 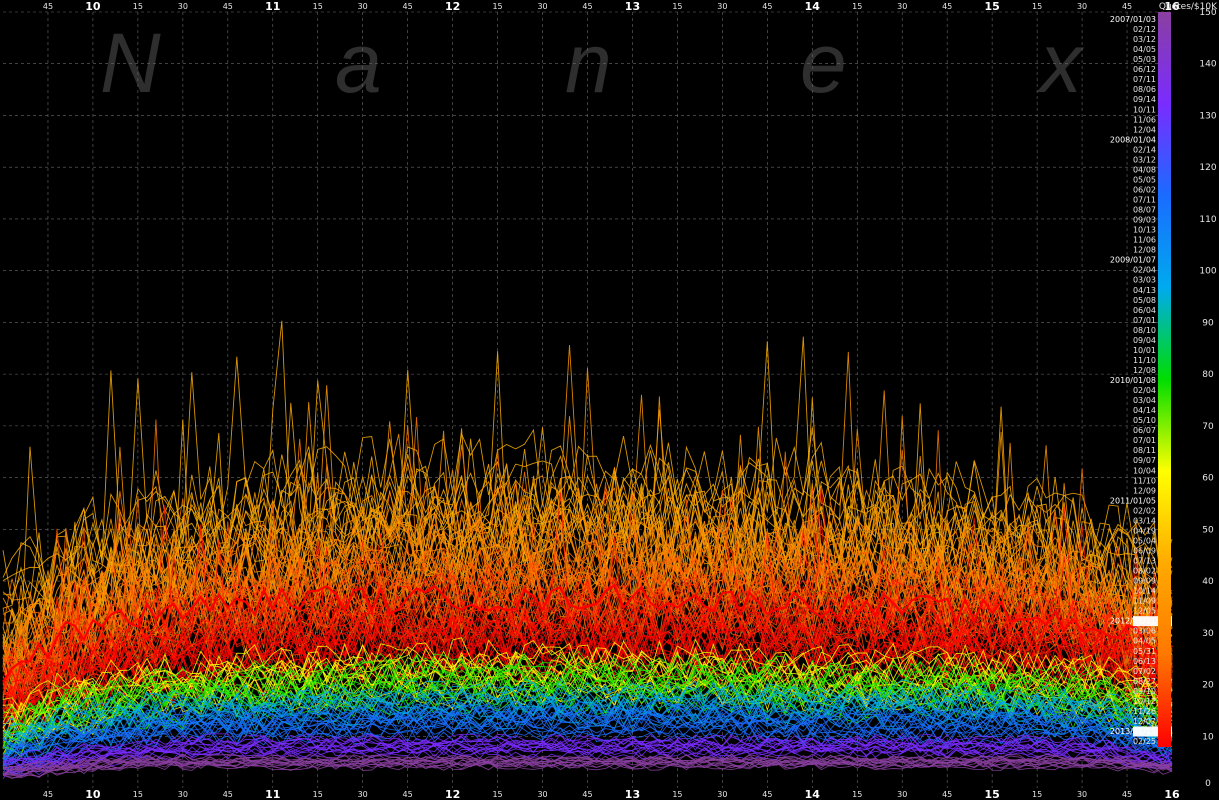 What do you see at coordinates (1144, 581) in the screenshot?
I see `date-label: 09/09` at bounding box center [1144, 581].